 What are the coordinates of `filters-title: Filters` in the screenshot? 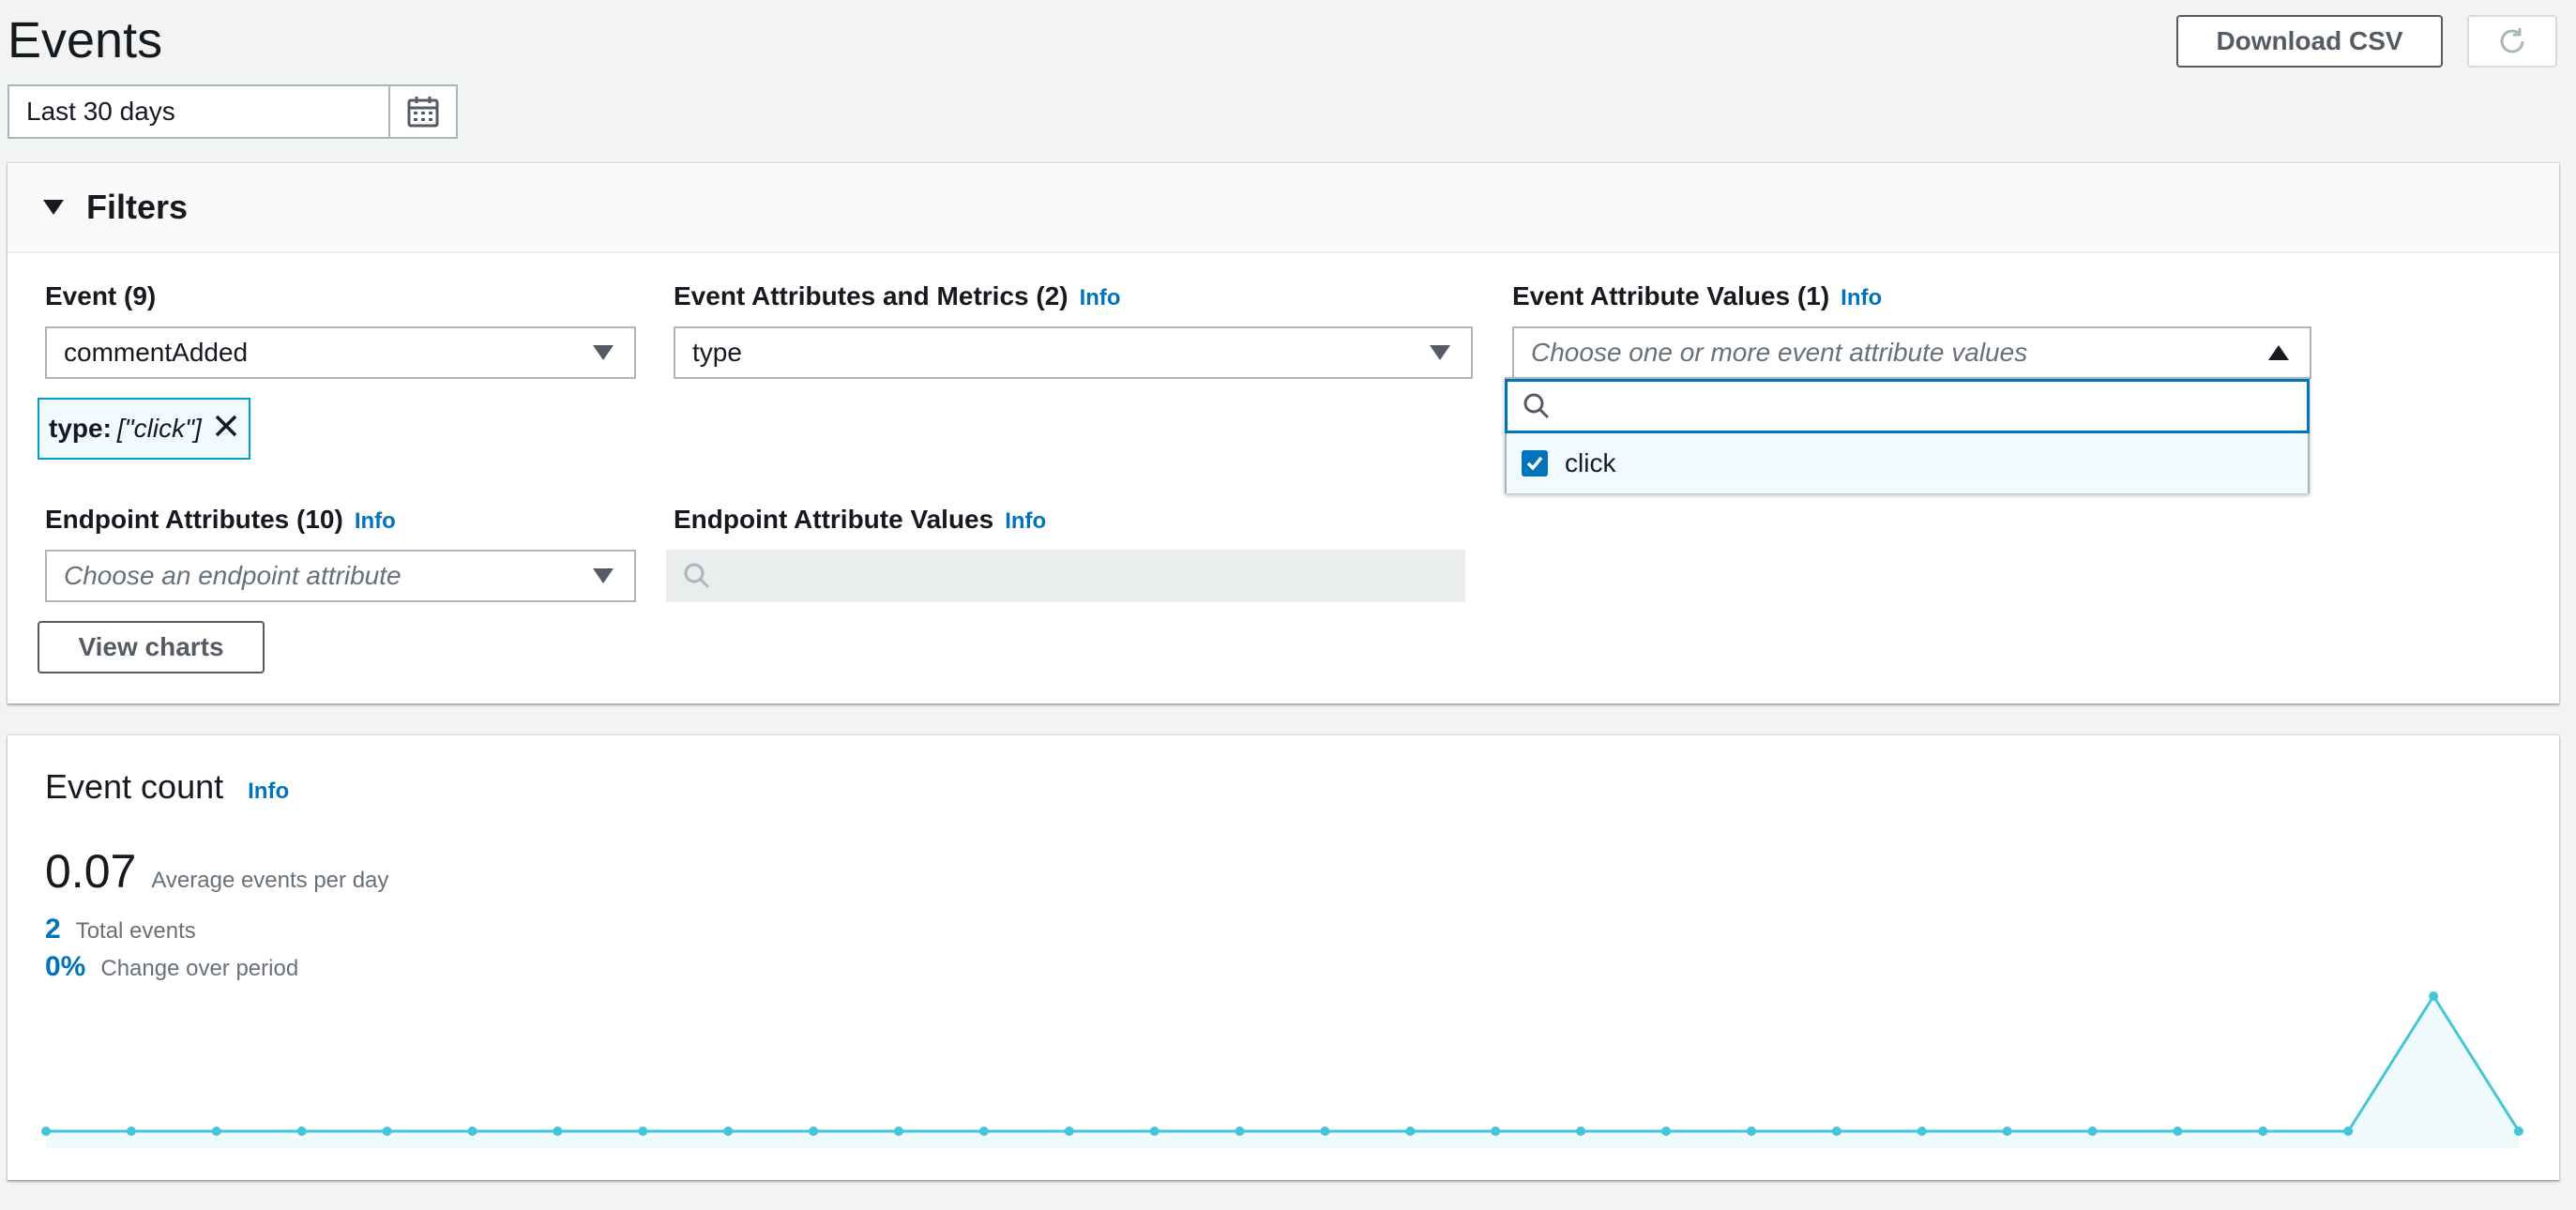 It's located at (137, 207).